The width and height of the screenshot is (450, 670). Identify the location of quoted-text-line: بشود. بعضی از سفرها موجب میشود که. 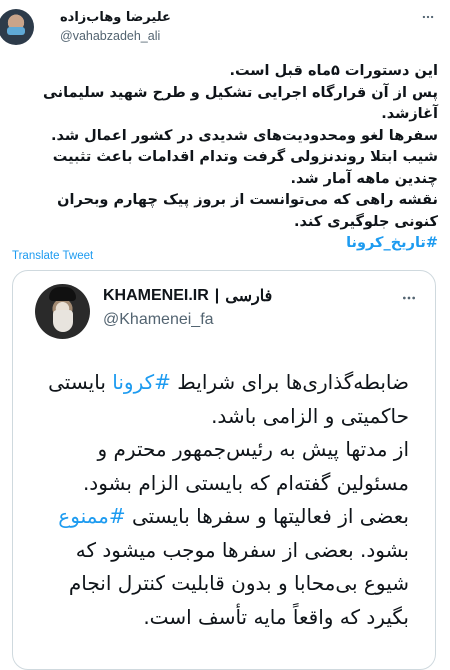
(219, 551).